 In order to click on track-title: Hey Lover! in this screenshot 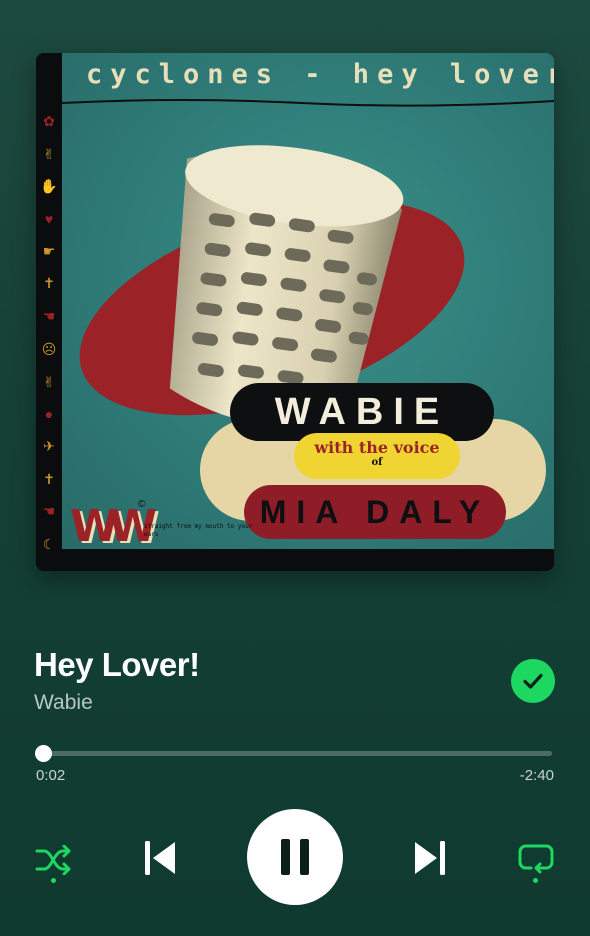, I will do `click(117, 664)`.